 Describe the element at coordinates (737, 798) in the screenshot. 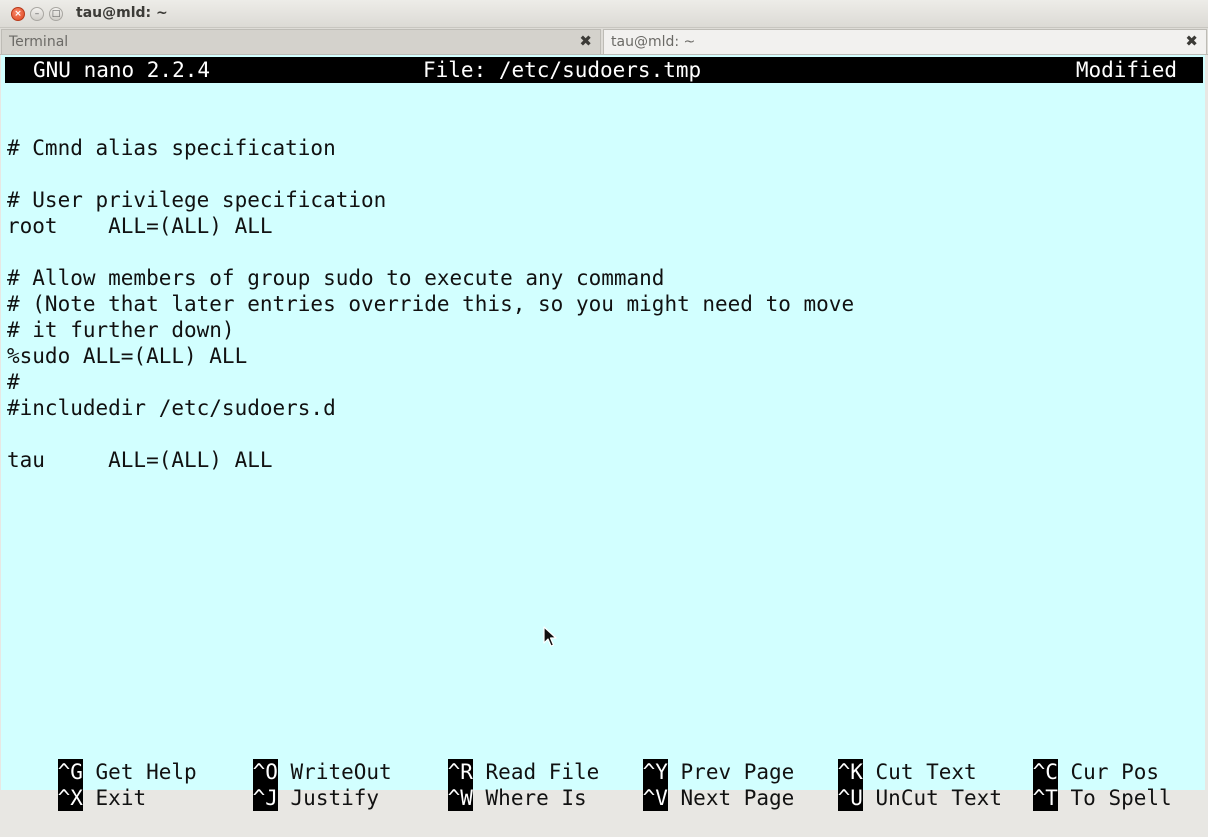

I see `shortcut-label: Next Page` at that location.